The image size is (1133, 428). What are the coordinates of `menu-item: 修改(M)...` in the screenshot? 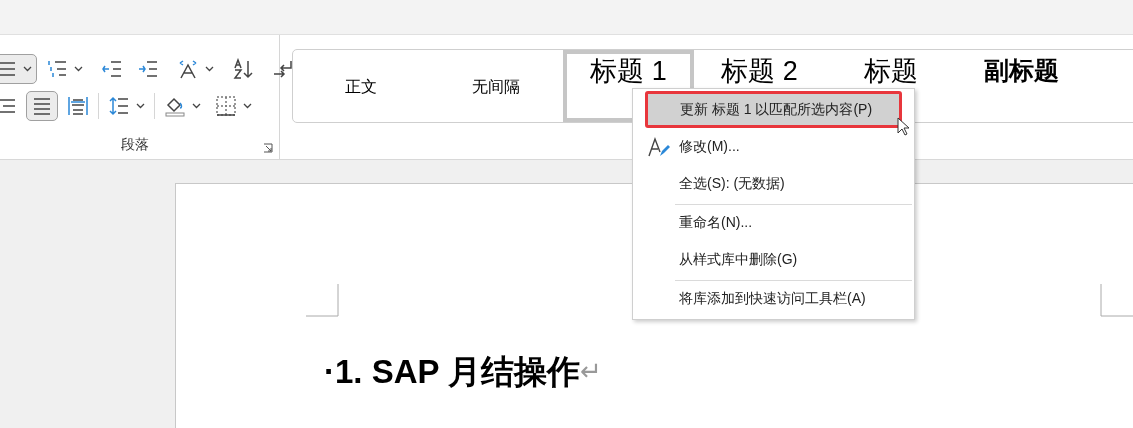 It's located at (773, 146).